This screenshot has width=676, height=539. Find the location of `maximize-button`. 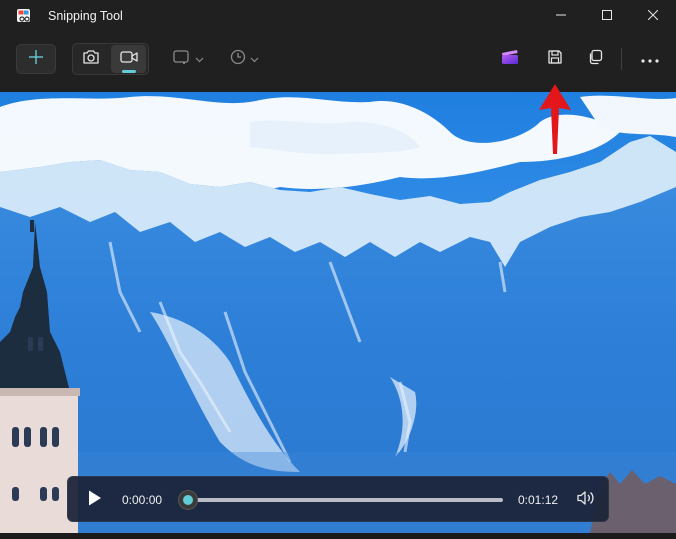

maximize-button is located at coordinates (607, 16).